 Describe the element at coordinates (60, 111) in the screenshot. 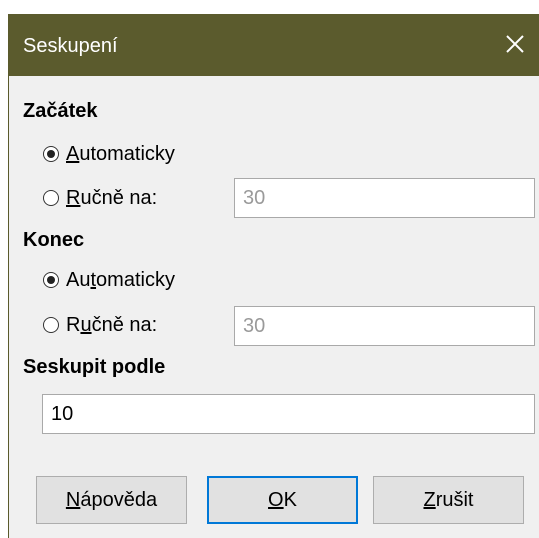

I see `start-heading: Začátek` at that location.